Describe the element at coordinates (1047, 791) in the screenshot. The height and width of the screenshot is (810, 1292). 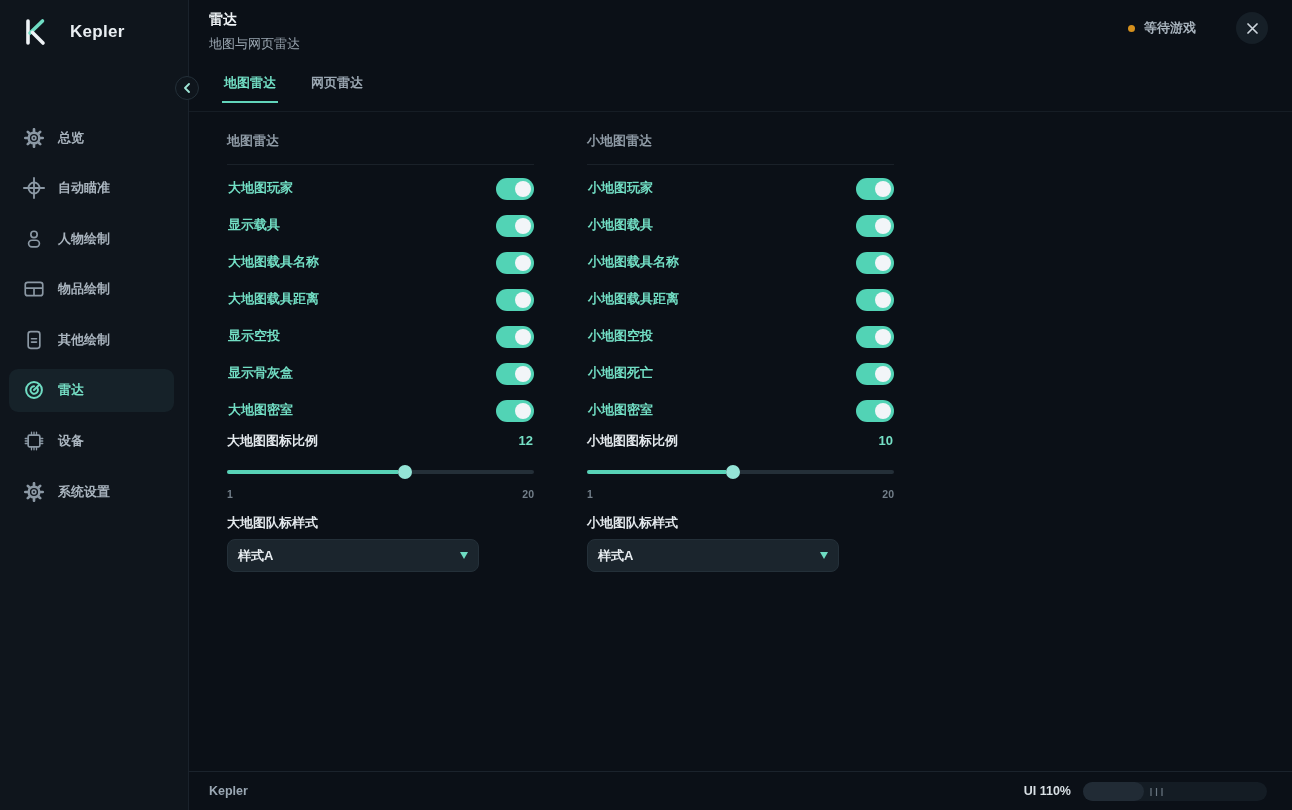
I see `ui-scale-label: UI 110%` at that location.